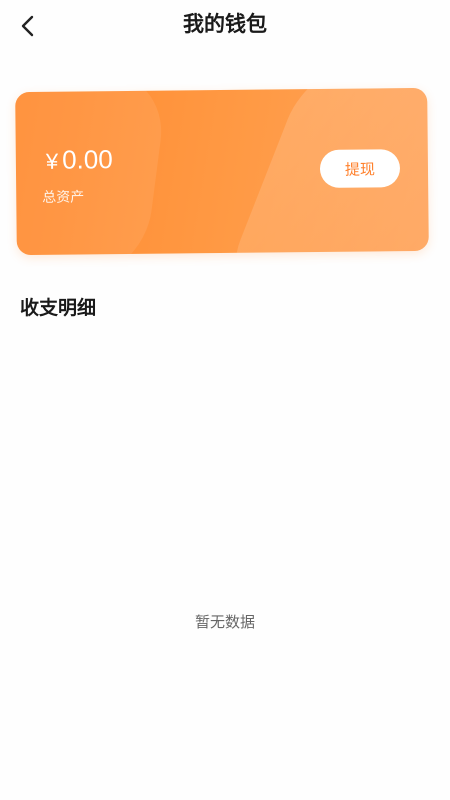 The height and width of the screenshot is (800, 450). Describe the element at coordinates (87, 159) in the screenshot. I see `balance-value: 0.00` at that location.